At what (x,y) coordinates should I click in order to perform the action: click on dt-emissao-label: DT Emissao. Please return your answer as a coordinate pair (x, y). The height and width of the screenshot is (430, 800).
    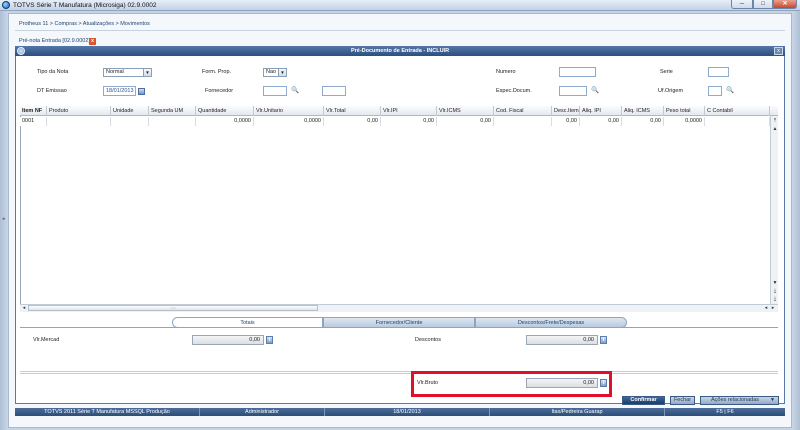
    Looking at the image, I should click on (52, 91).